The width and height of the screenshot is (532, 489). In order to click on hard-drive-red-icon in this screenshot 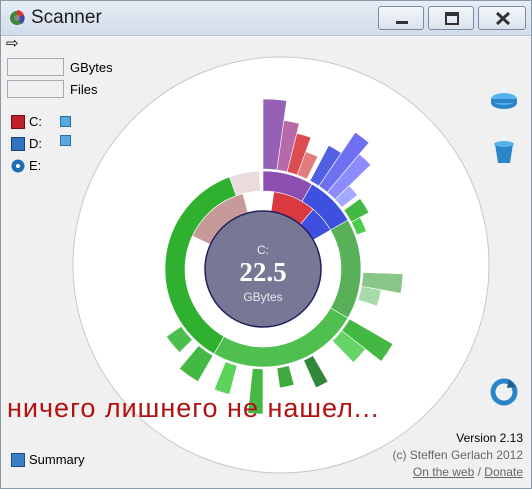, I will do `click(18, 122)`.